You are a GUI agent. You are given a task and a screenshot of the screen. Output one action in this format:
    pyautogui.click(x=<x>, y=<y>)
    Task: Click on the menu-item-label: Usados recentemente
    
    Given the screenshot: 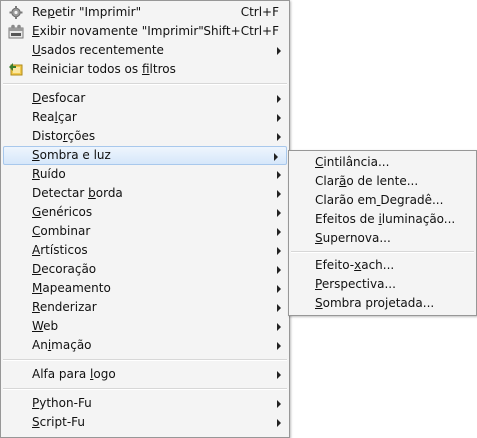 What is the action you would take?
    pyautogui.click(x=98, y=50)
    